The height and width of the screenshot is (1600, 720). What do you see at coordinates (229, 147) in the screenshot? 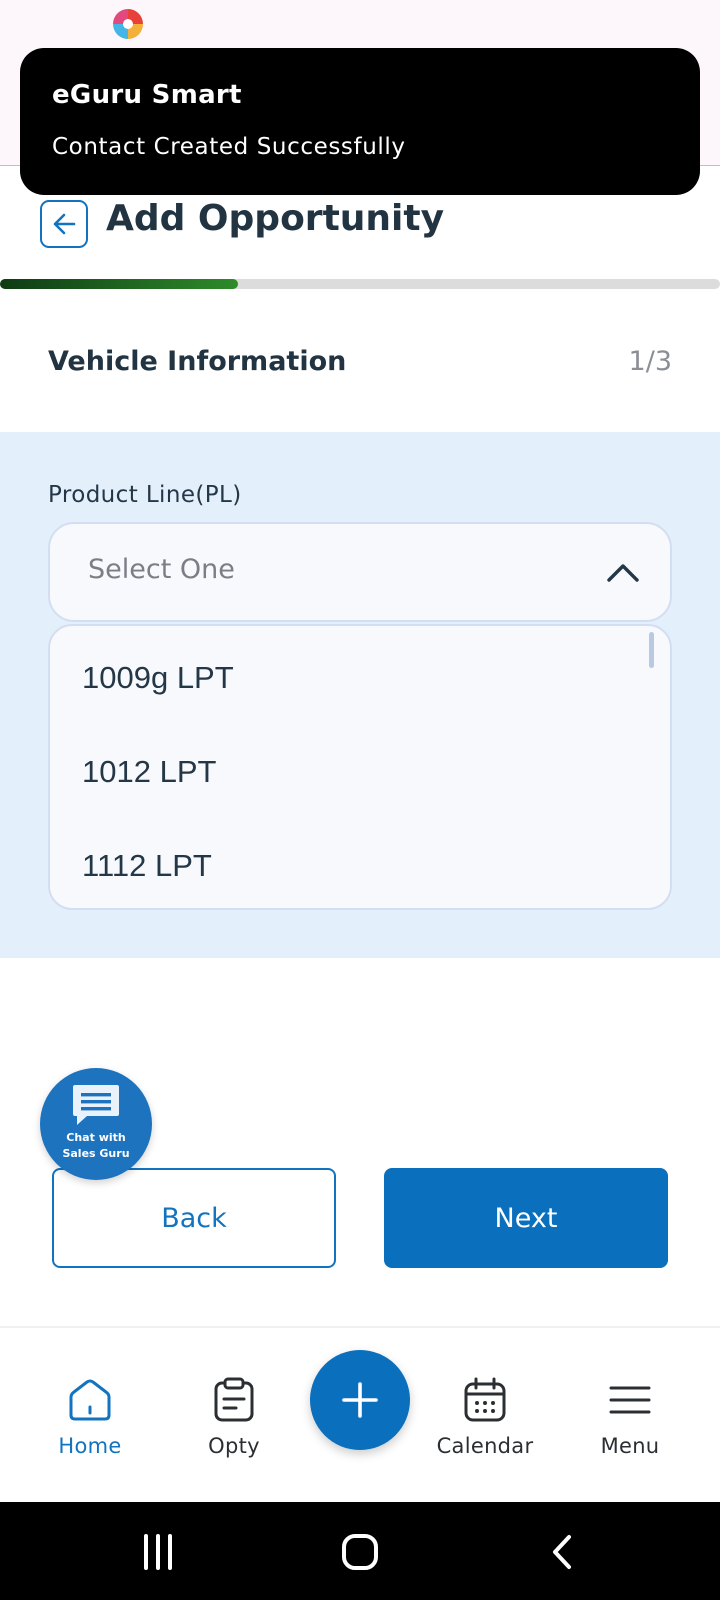
I see `toast-message: Contact Created Successfully` at bounding box center [229, 147].